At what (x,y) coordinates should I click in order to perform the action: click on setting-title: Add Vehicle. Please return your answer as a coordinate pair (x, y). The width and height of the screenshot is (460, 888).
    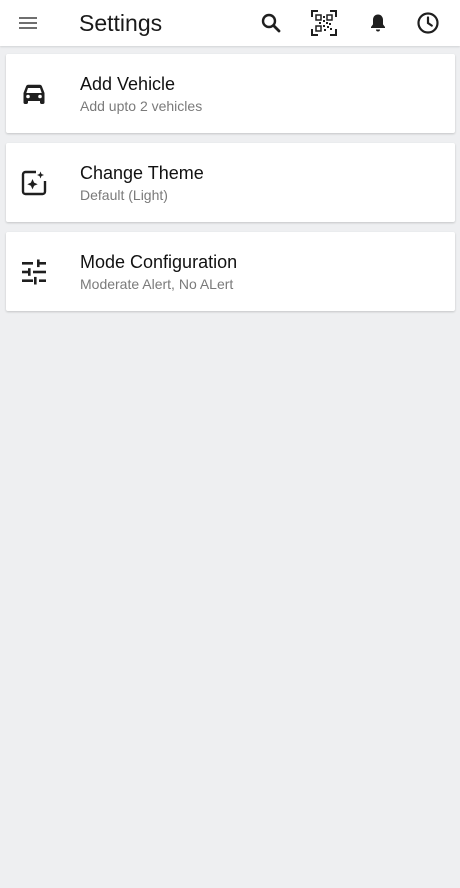
    Looking at the image, I should click on (128, 84).